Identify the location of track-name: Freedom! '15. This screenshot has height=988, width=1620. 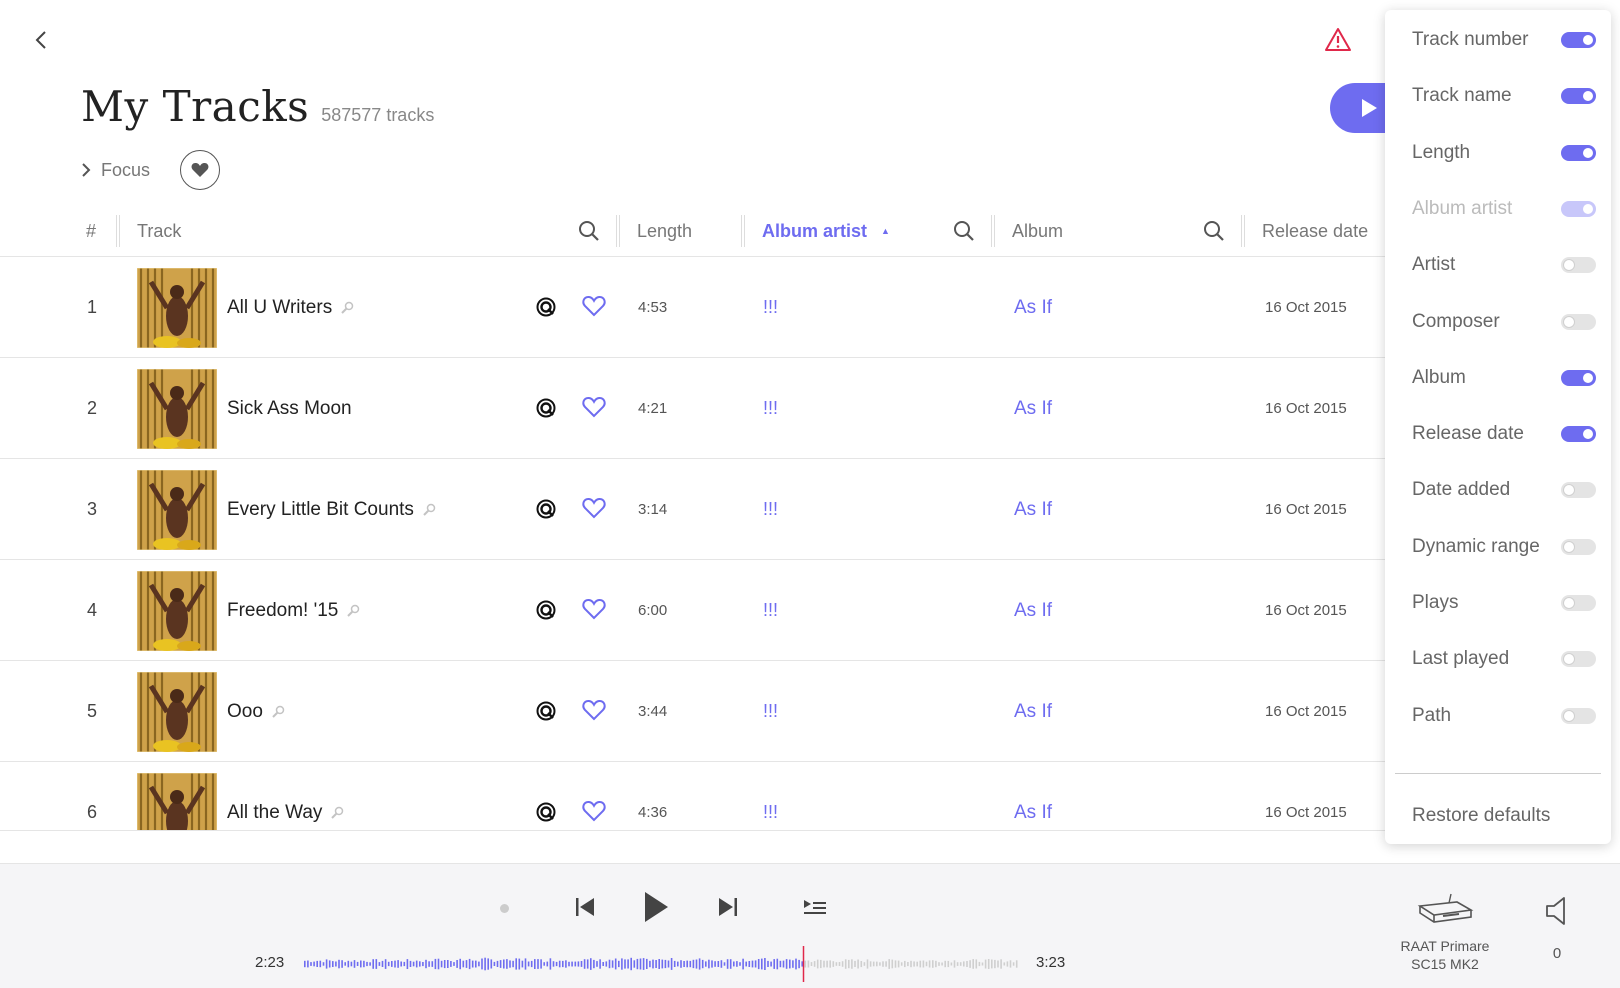
(293, 610).